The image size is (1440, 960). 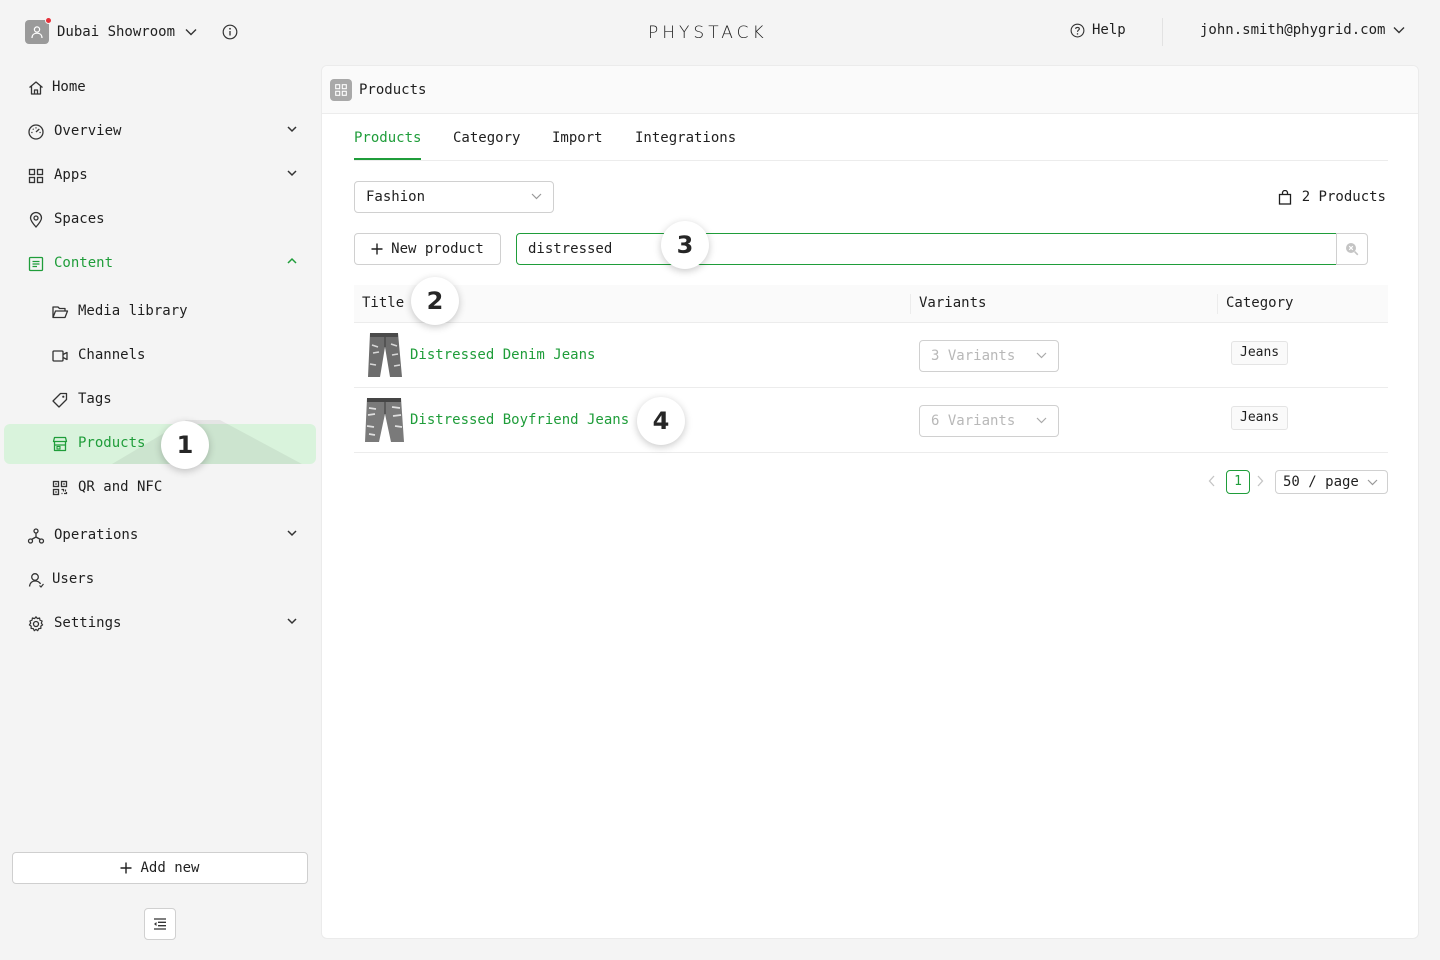 What do you see at coordinates (160, 356) in the screenshot?
I see `sidebar-item-channels: Channels` at bounding box center [160, 356].